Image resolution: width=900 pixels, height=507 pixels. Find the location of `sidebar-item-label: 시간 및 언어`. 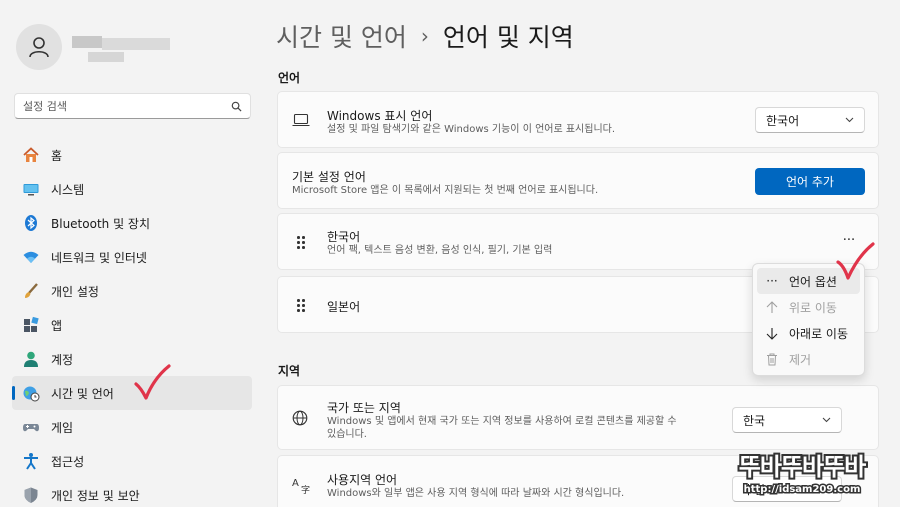

sidebar-item-label: 시간 및 언어 is located at coordinates (82, 393).